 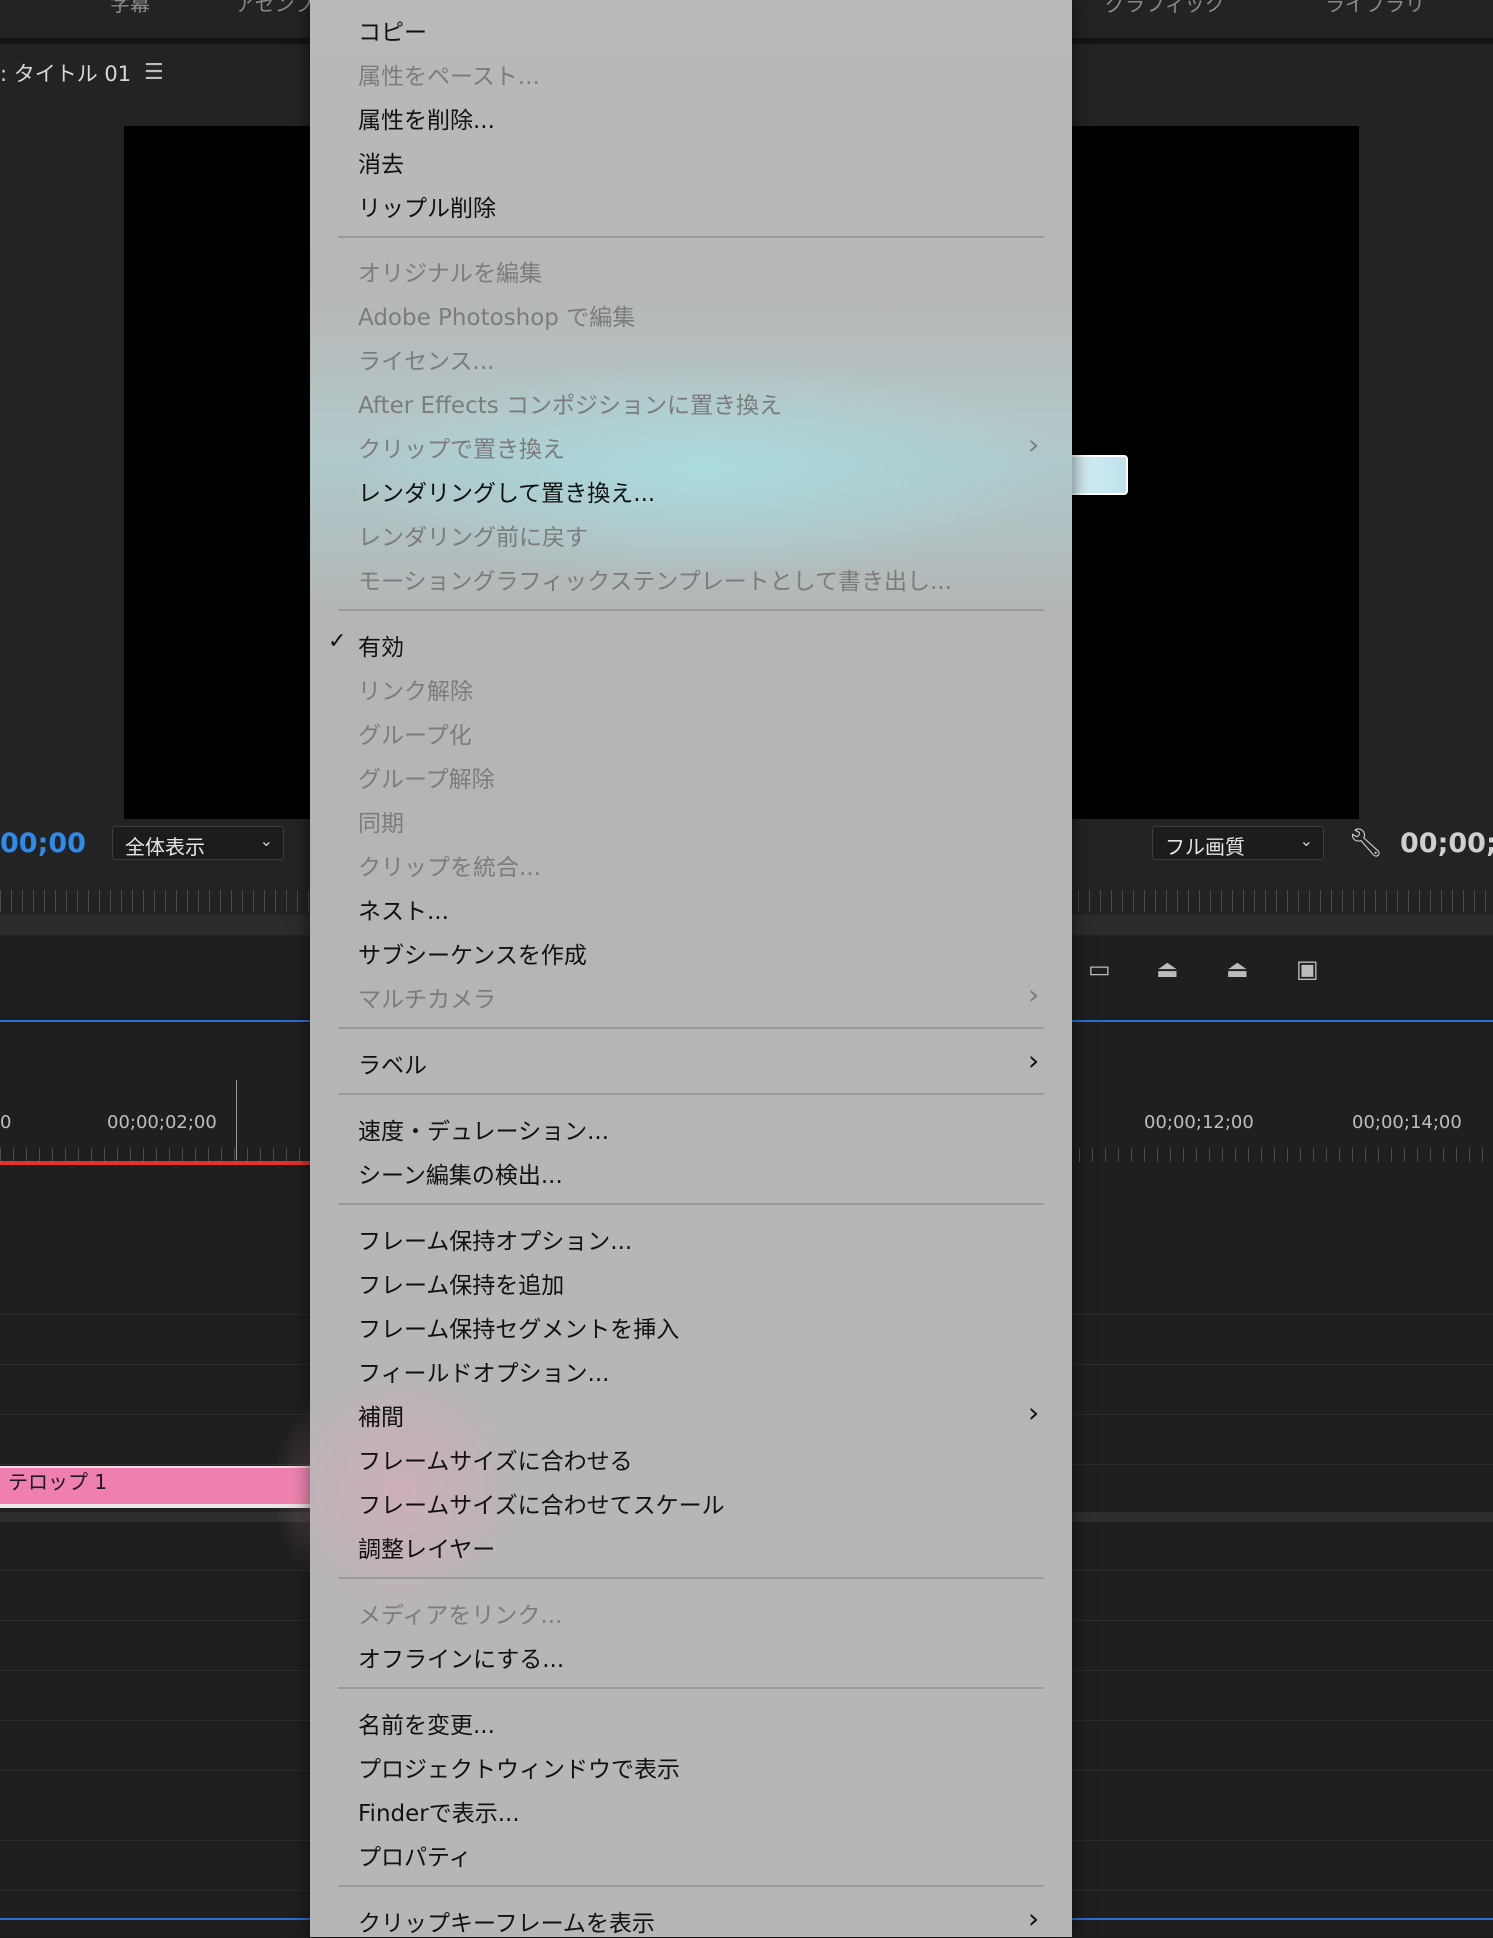 I want to click on menu-item-group: グループ化, so click(x=415, y=733).